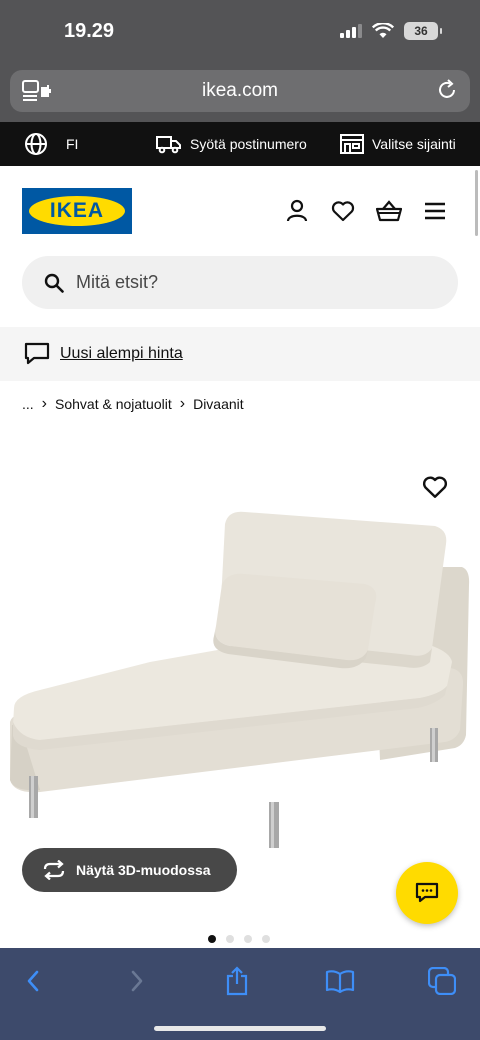 The width and height of the screenshot is (480, 1040). I want to click on globe-icon, so click(36, 144).